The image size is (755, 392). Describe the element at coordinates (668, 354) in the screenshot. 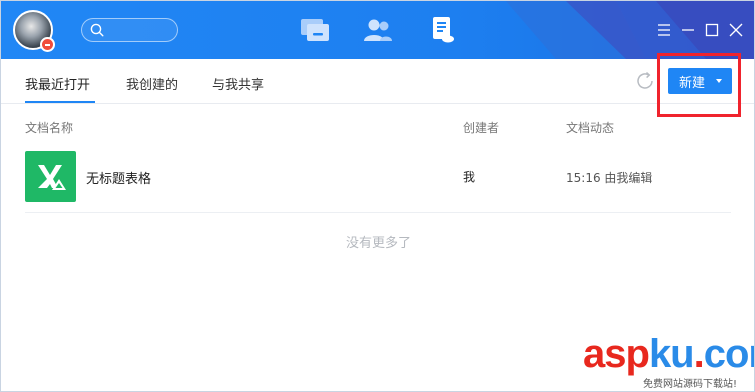

I see `watermark-text: aspku.com` at that location.